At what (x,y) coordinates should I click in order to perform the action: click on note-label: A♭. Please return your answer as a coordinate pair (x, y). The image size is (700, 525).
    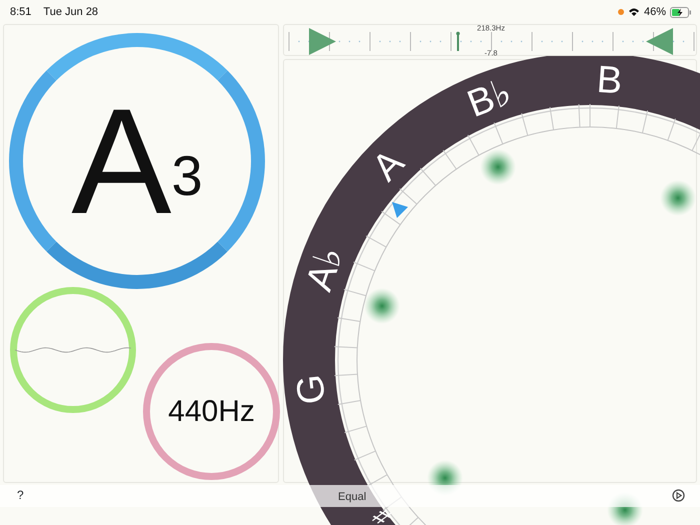
    Looking at the image, I should click on (325, 269).